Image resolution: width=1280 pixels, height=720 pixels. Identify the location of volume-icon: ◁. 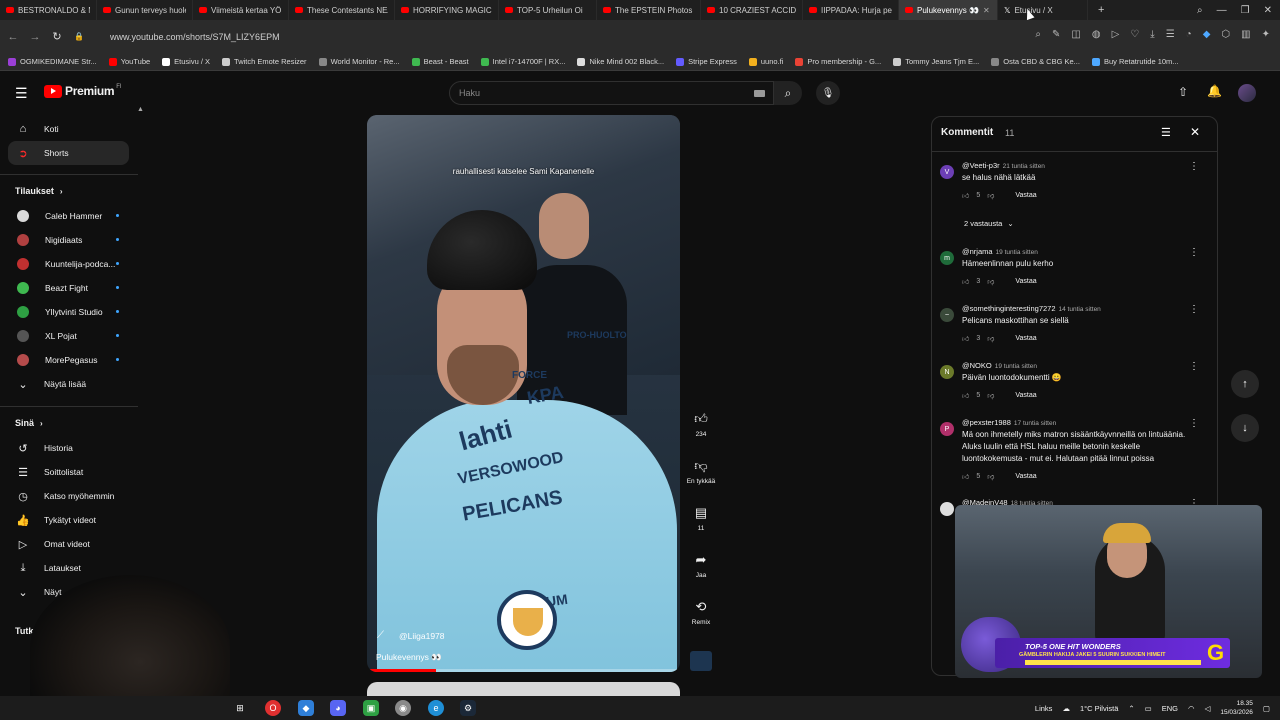
(1208, 708).